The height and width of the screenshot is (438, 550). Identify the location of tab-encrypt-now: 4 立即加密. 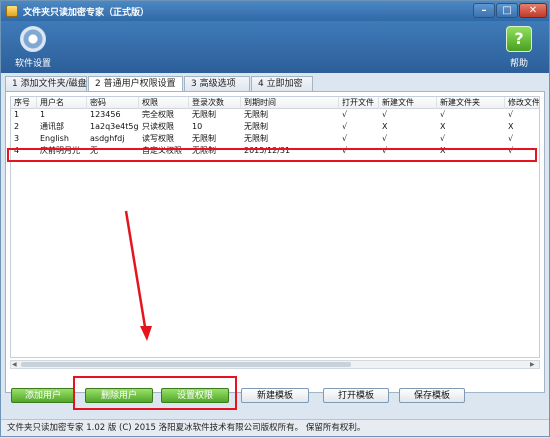
(282, 83).